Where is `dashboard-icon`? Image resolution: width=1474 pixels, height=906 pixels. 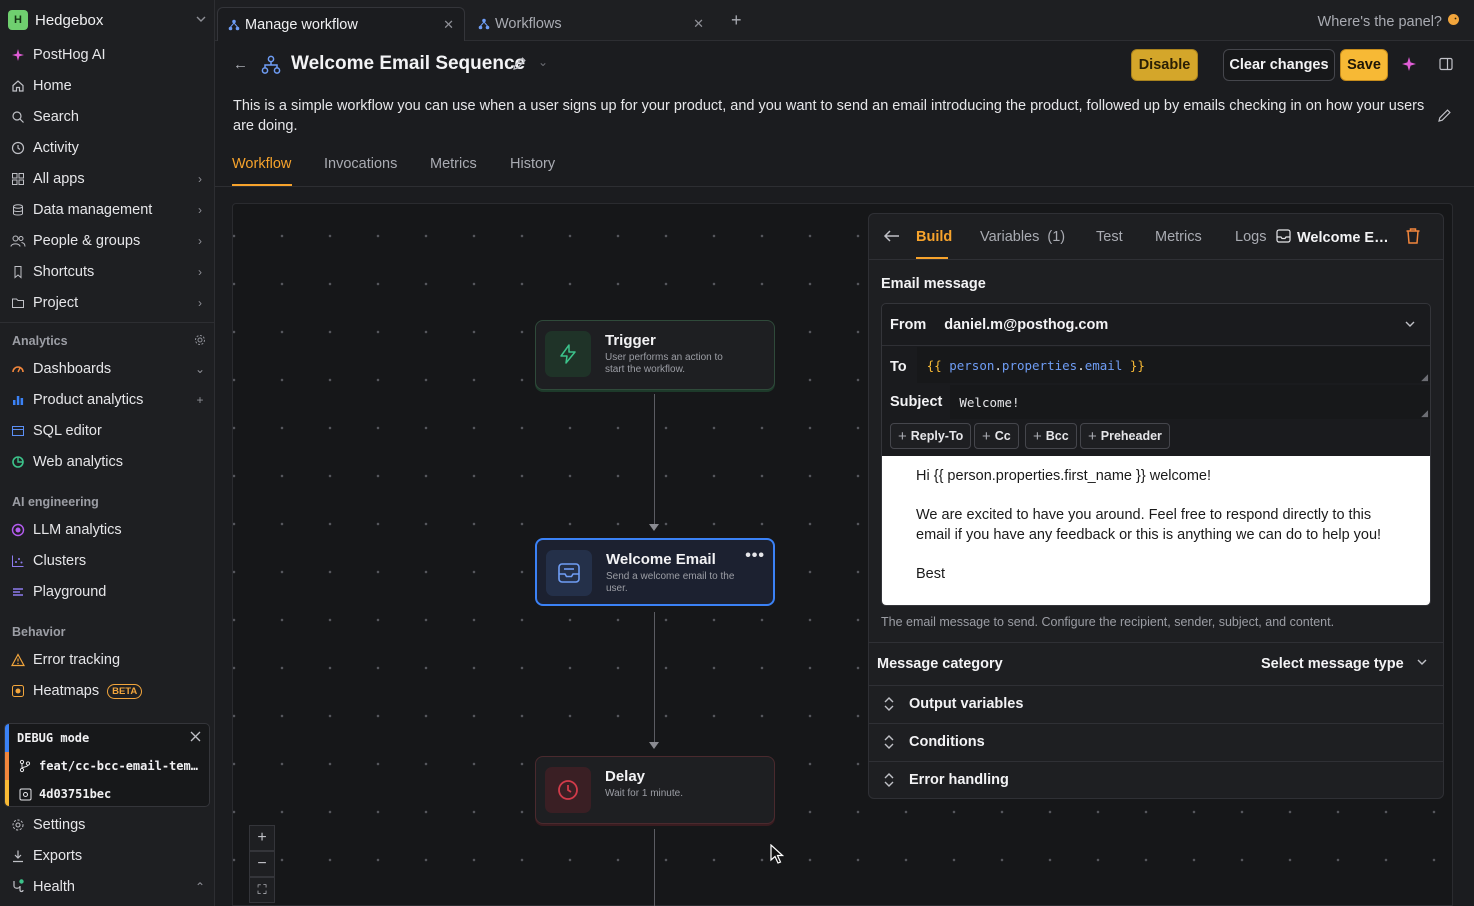 dashboard-icon is located at coordinates (18, 369).